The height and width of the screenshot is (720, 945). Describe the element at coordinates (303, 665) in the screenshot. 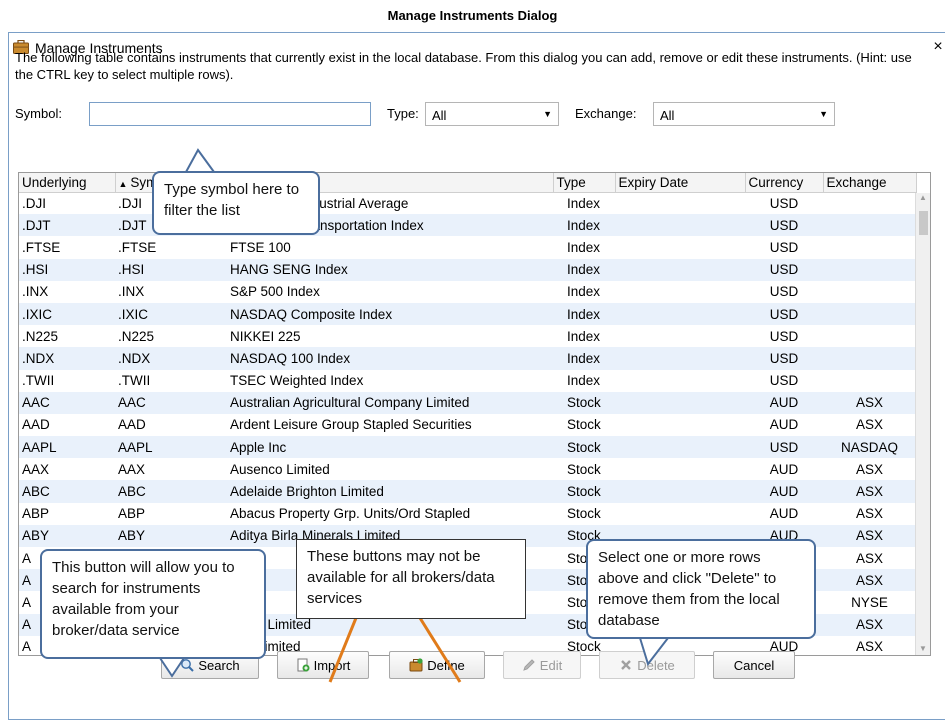

I see `import-icon` at that location.